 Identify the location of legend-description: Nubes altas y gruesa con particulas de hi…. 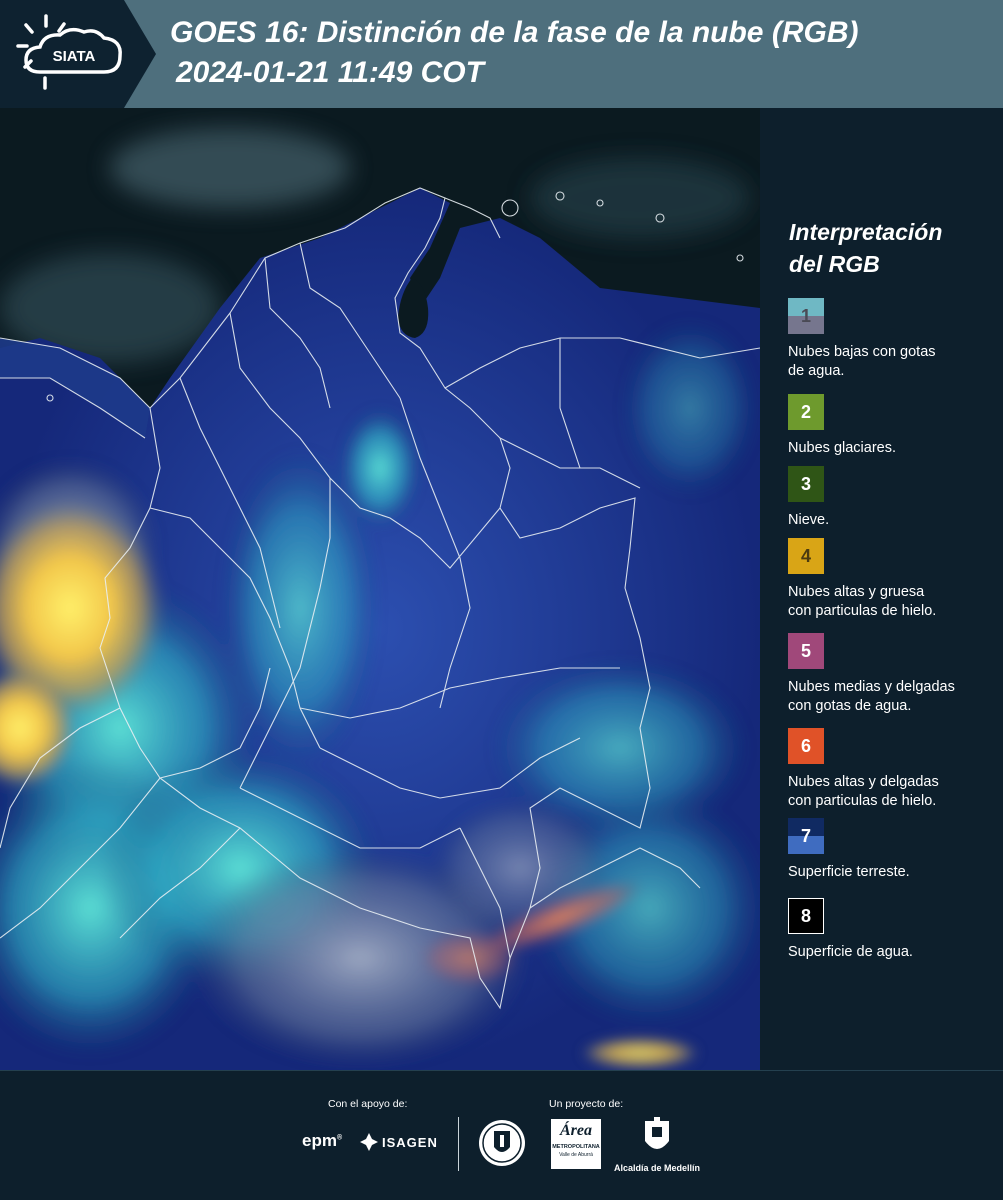
(894, 602).